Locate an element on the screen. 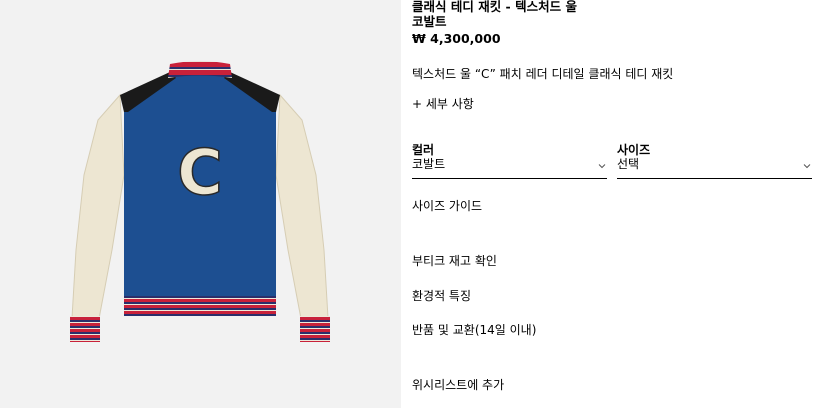 The height and width of the screenshot is (408, 818). left-sleeve is located at coordinates (98, 209).